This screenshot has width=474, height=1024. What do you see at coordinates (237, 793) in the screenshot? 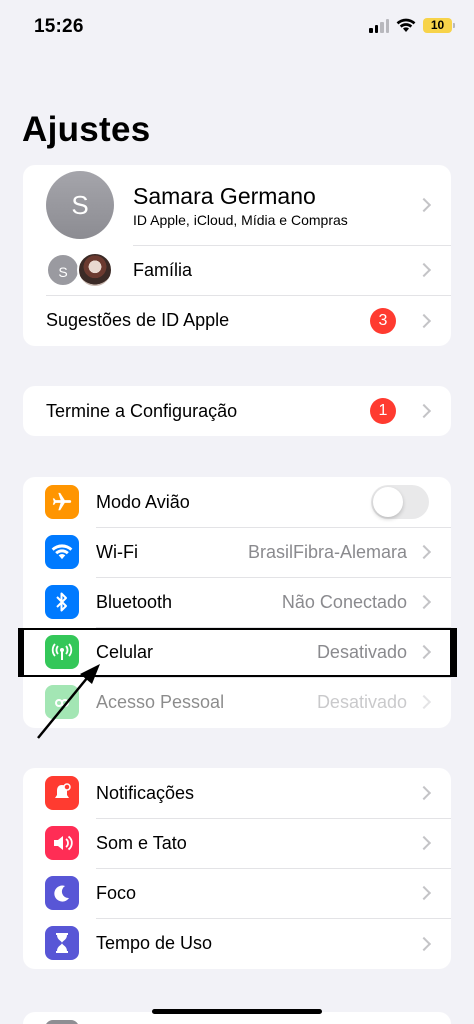
I see `notifications-row: Notificações` at bounding box center [237, 793].